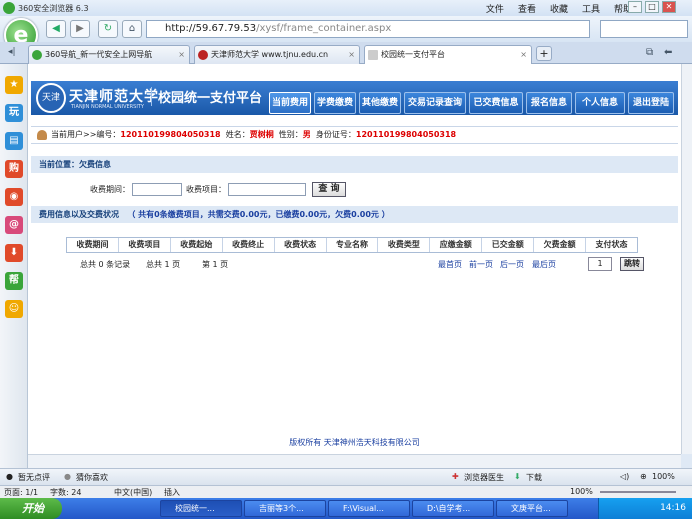 The image size is (692, 519). I want to click on pager-first-link: 最首页, so click(450, 265).